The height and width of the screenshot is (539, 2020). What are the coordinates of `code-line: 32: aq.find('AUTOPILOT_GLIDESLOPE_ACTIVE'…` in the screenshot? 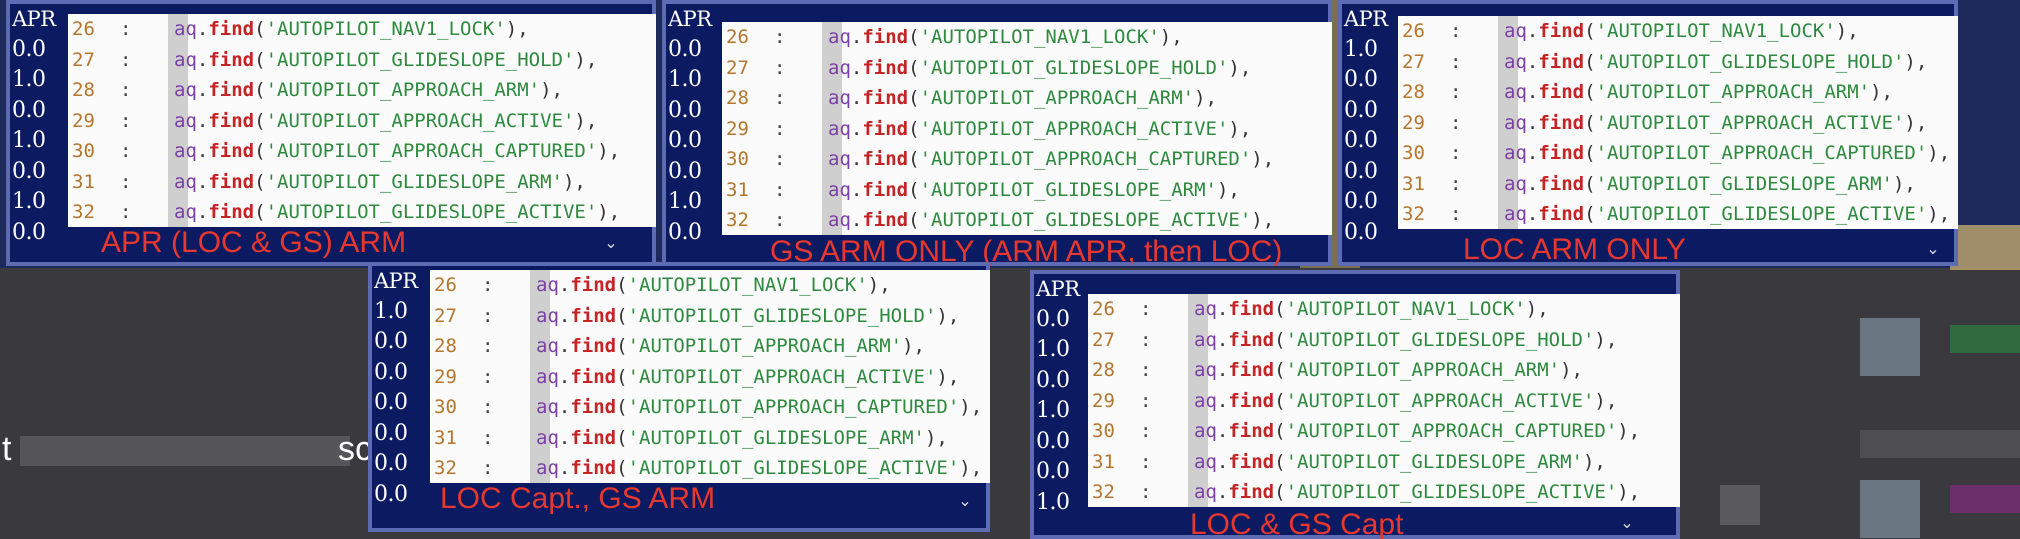 It's located at (1384, 492).